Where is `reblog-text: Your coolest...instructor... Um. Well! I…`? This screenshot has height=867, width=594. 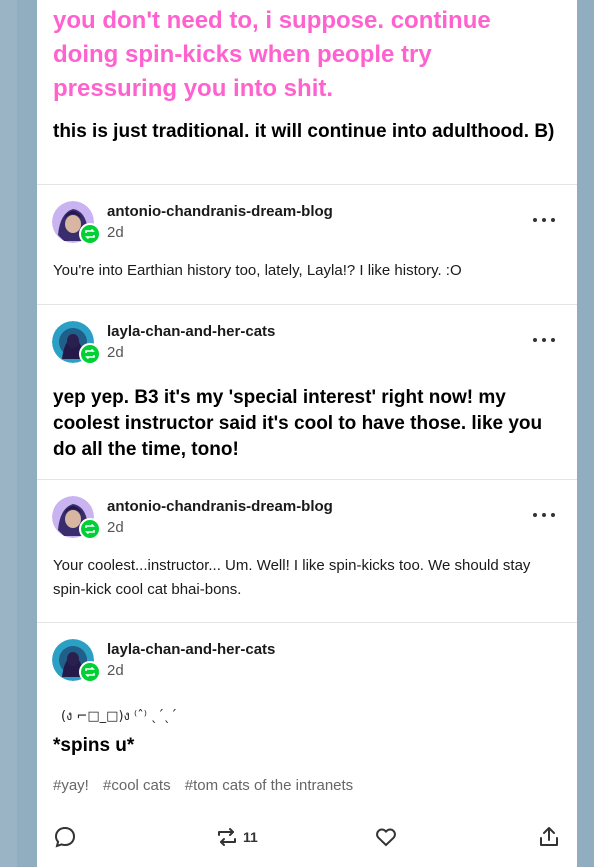 reblog-text: Your coolest...instructor... Um. Well! I… is located at coordinates (292, 577).